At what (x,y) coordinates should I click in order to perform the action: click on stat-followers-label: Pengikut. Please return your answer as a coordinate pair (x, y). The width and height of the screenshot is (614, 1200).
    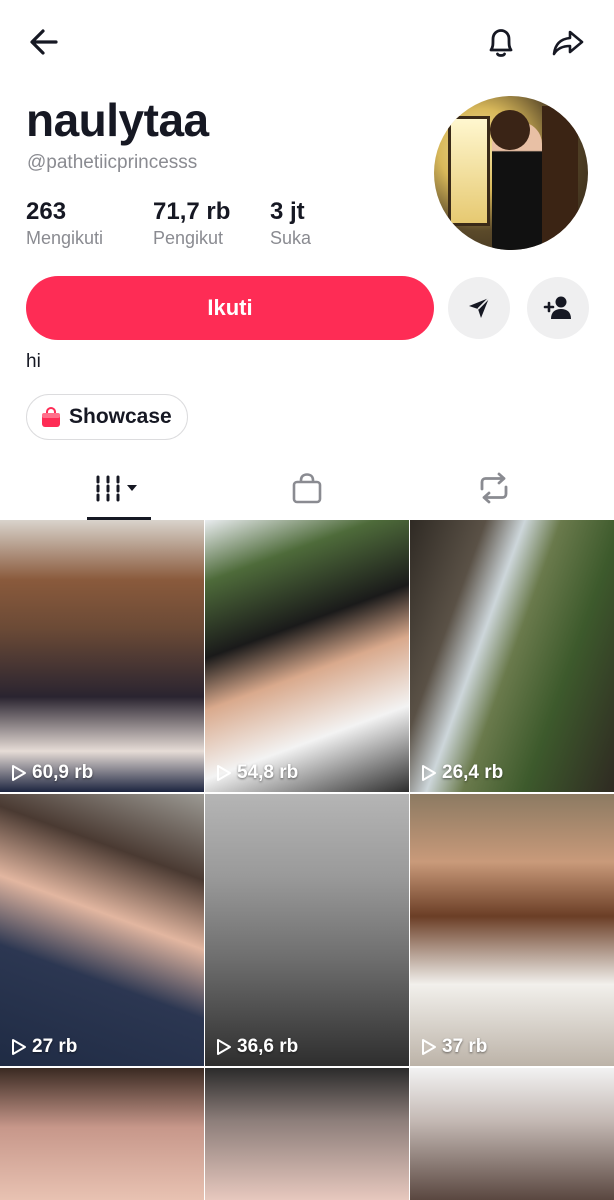
    Looking at the image, I should click on (188, 238).